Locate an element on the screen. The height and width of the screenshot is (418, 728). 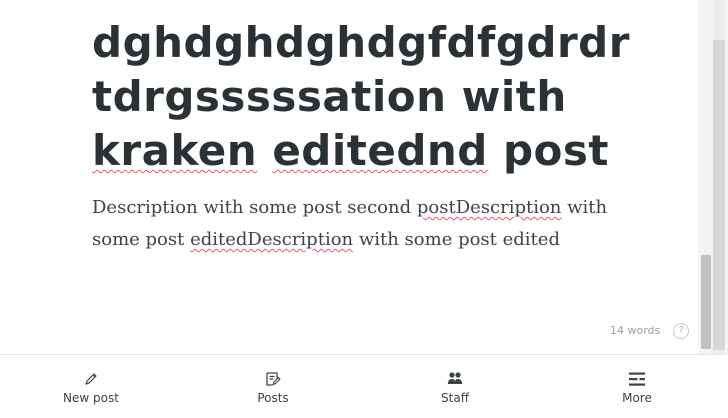
staff-icon is located at coordinates (455, 379).